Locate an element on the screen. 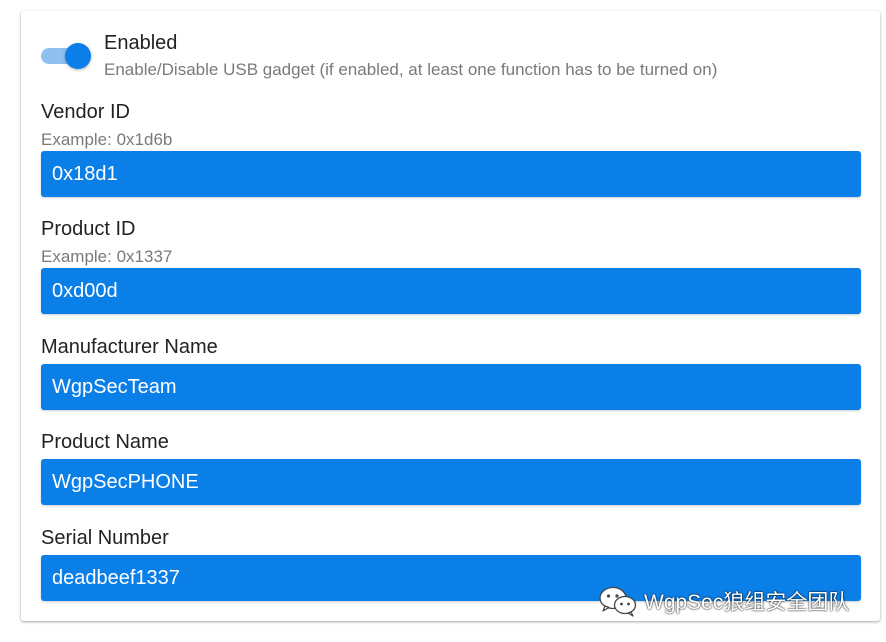 Image resolution: width=886 pixels, height=642 pixels. wechat-icon is located at coordinates (618, 601).